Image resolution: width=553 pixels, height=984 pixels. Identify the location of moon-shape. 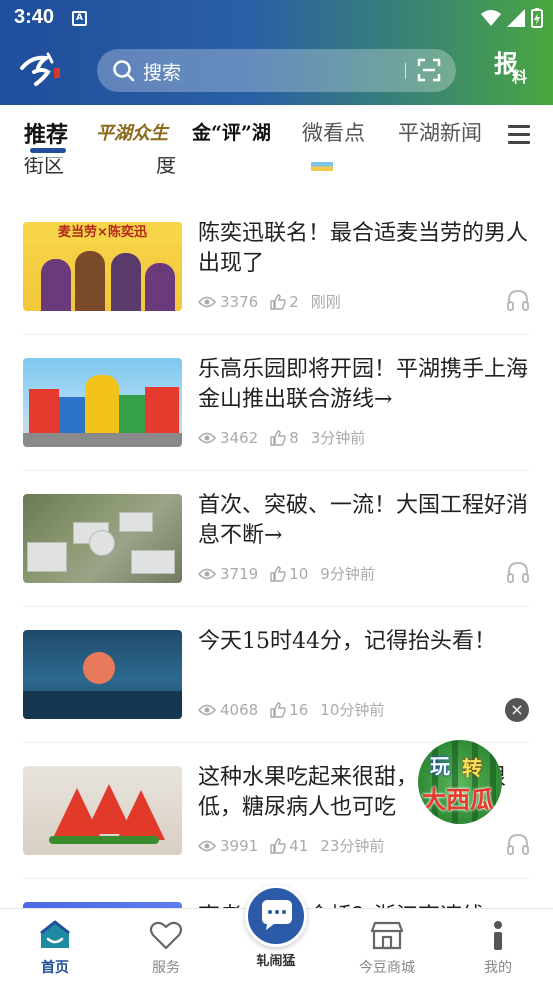
(99, 668).